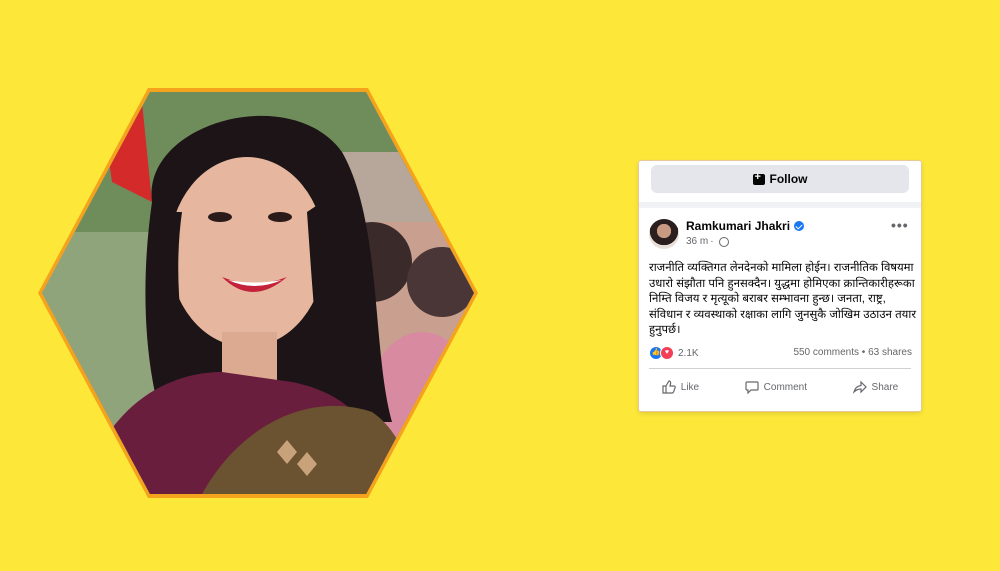 The height and width of the screenshot is (571, 1000). I want to click on post-timestamp: 36 m, so click(697, 241).